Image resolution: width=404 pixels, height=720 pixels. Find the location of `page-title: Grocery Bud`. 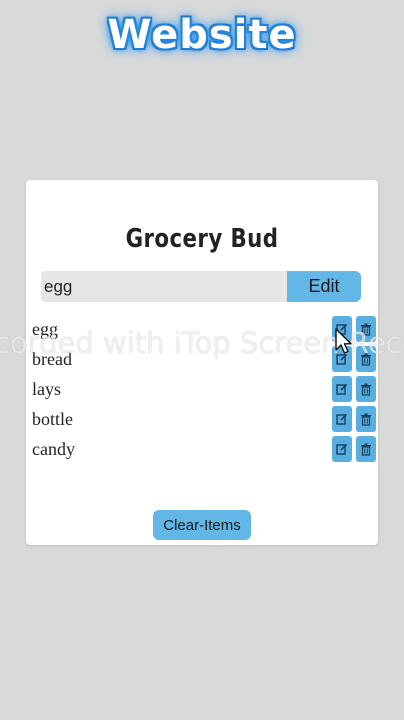

page-title: Grocery Bud is located at coordinates (202, 239).